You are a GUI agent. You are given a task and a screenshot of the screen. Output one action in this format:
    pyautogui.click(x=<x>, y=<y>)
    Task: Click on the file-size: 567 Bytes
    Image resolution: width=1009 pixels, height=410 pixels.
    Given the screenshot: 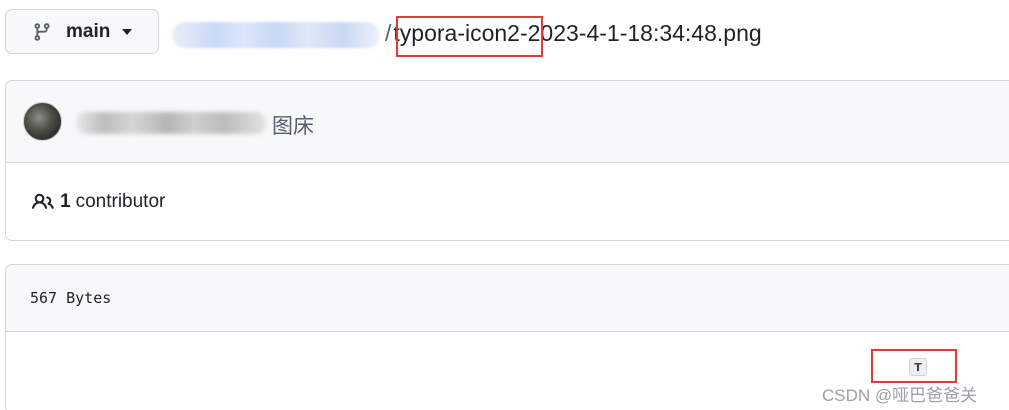 What is the action you would take?
    pyautogui.click(x=71, y=298)
    